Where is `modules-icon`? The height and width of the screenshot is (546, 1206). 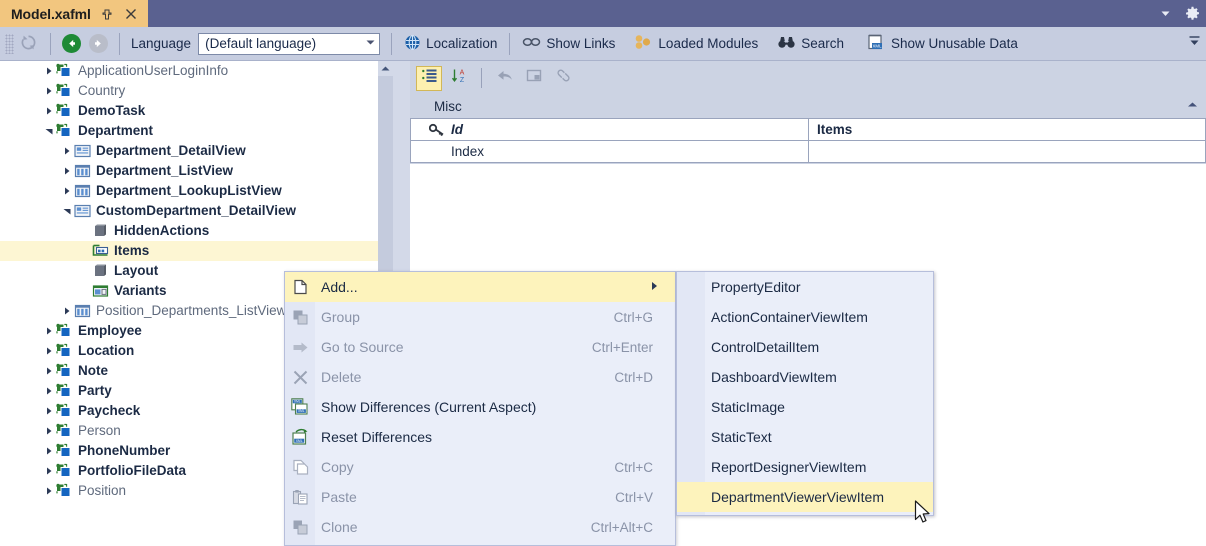
modules-icon is located at coordinates (643, 43).